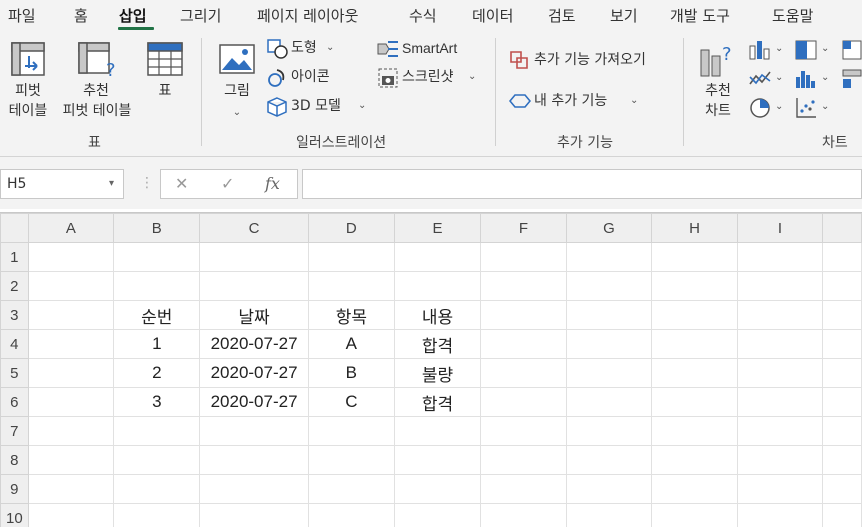  Describe the element at coordinates (307, 15) in the screenshot. I see `tab-page-layout: 페이지 레이아웃` at that location.